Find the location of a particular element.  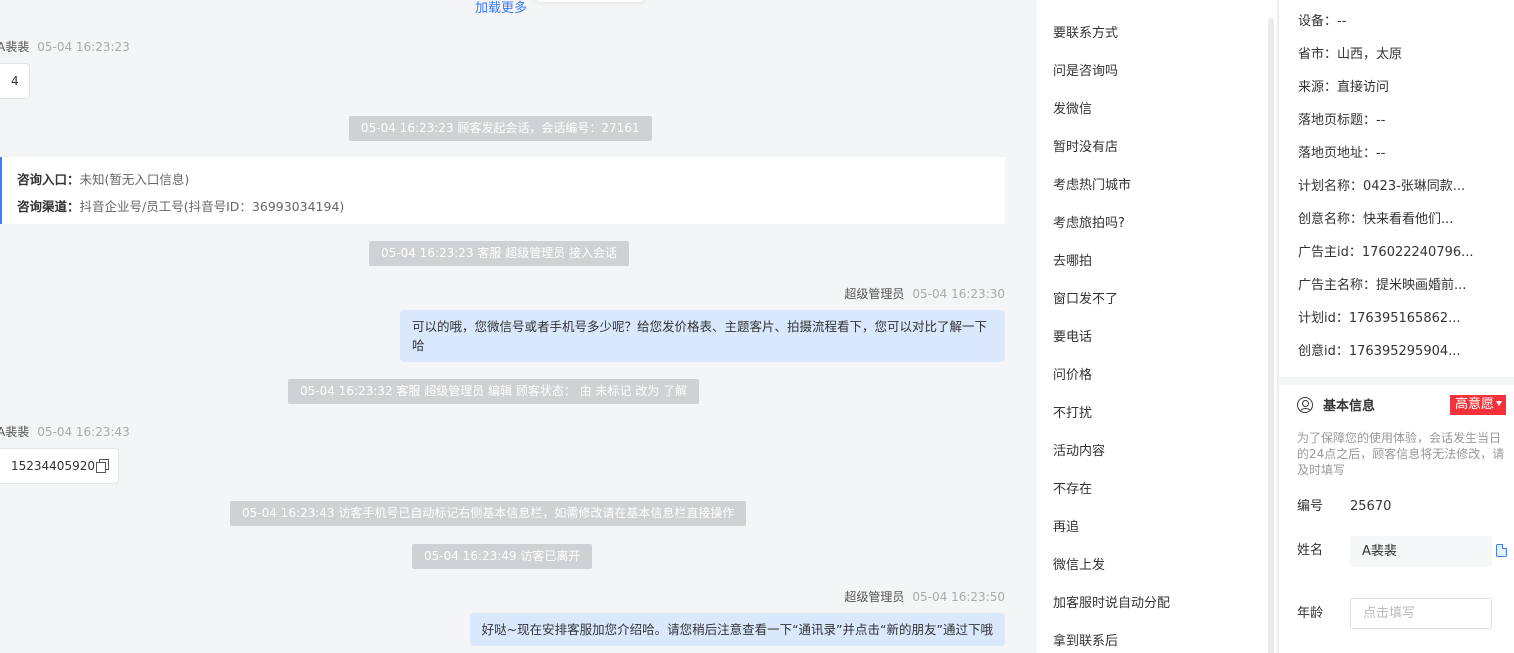

info-row-landing-url: 落地页地址：-- is located at coordinates (1341, 154).